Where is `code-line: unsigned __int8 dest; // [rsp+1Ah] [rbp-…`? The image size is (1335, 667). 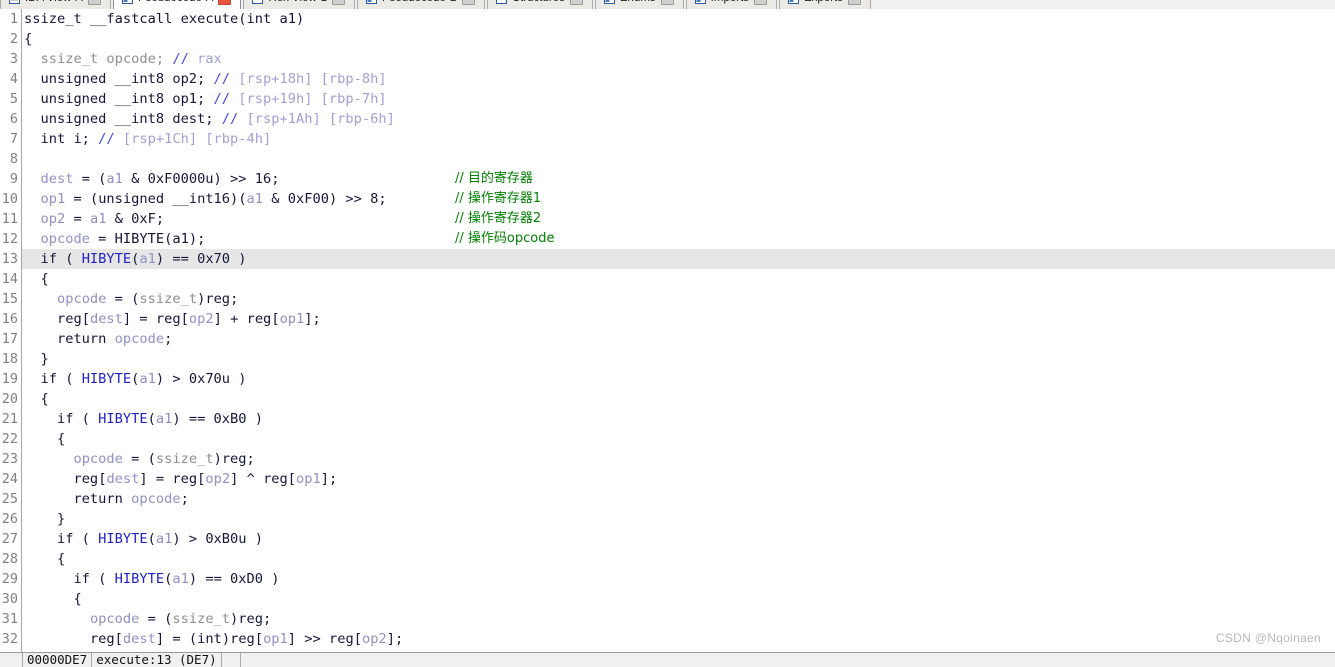
code-line: unsigned __int8 dest; // [rsp+1Ah] [rbp-… is located at coordinates (678, 119).